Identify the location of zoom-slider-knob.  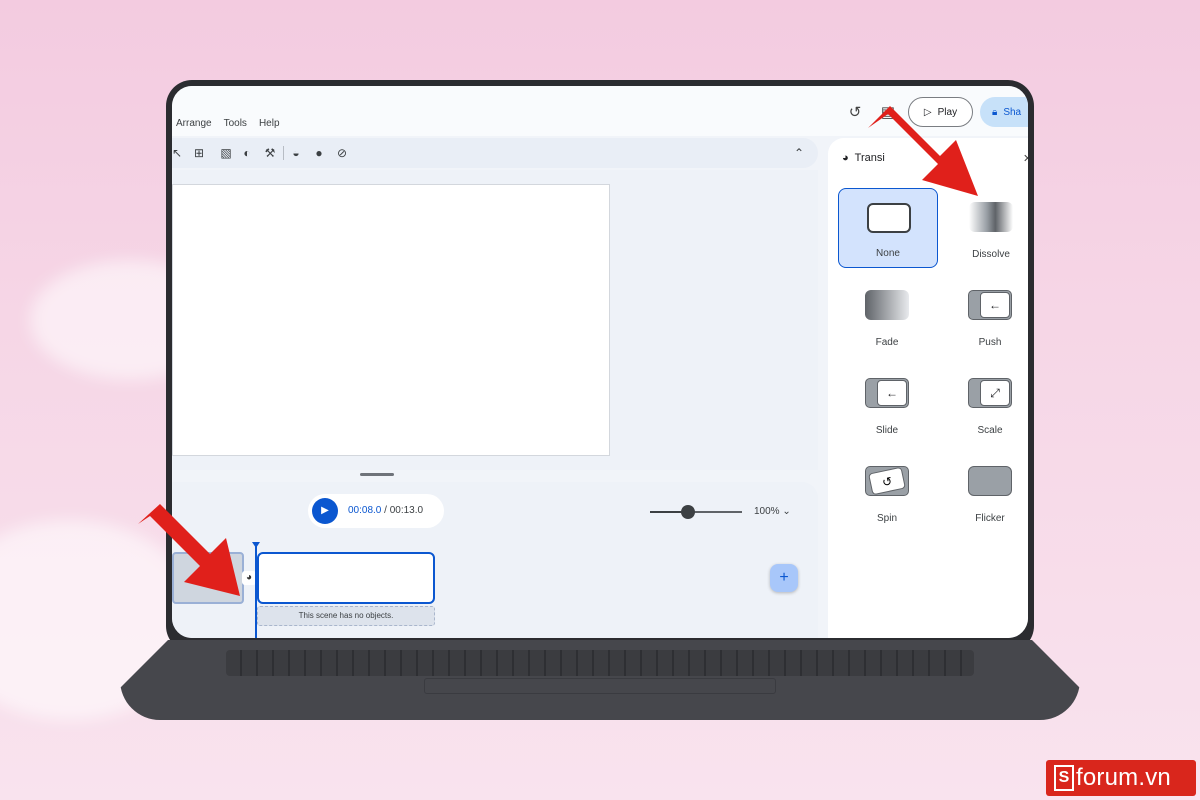
(688, 512).